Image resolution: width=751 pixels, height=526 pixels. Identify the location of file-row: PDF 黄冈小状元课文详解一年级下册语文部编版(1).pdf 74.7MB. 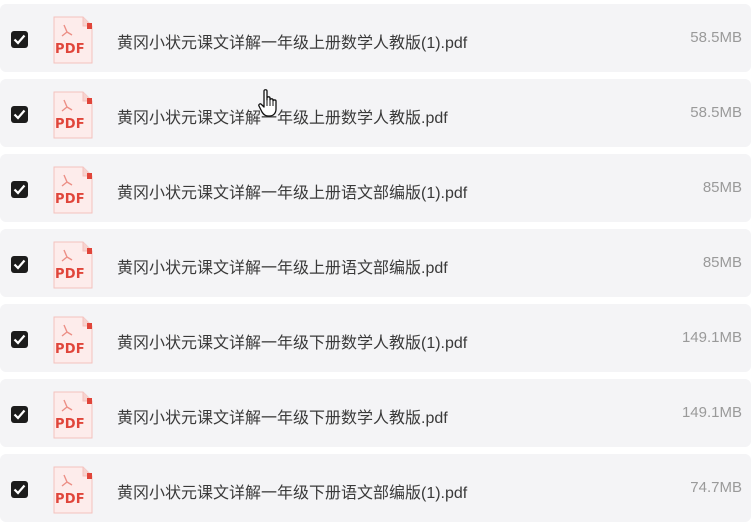
(375, 488).